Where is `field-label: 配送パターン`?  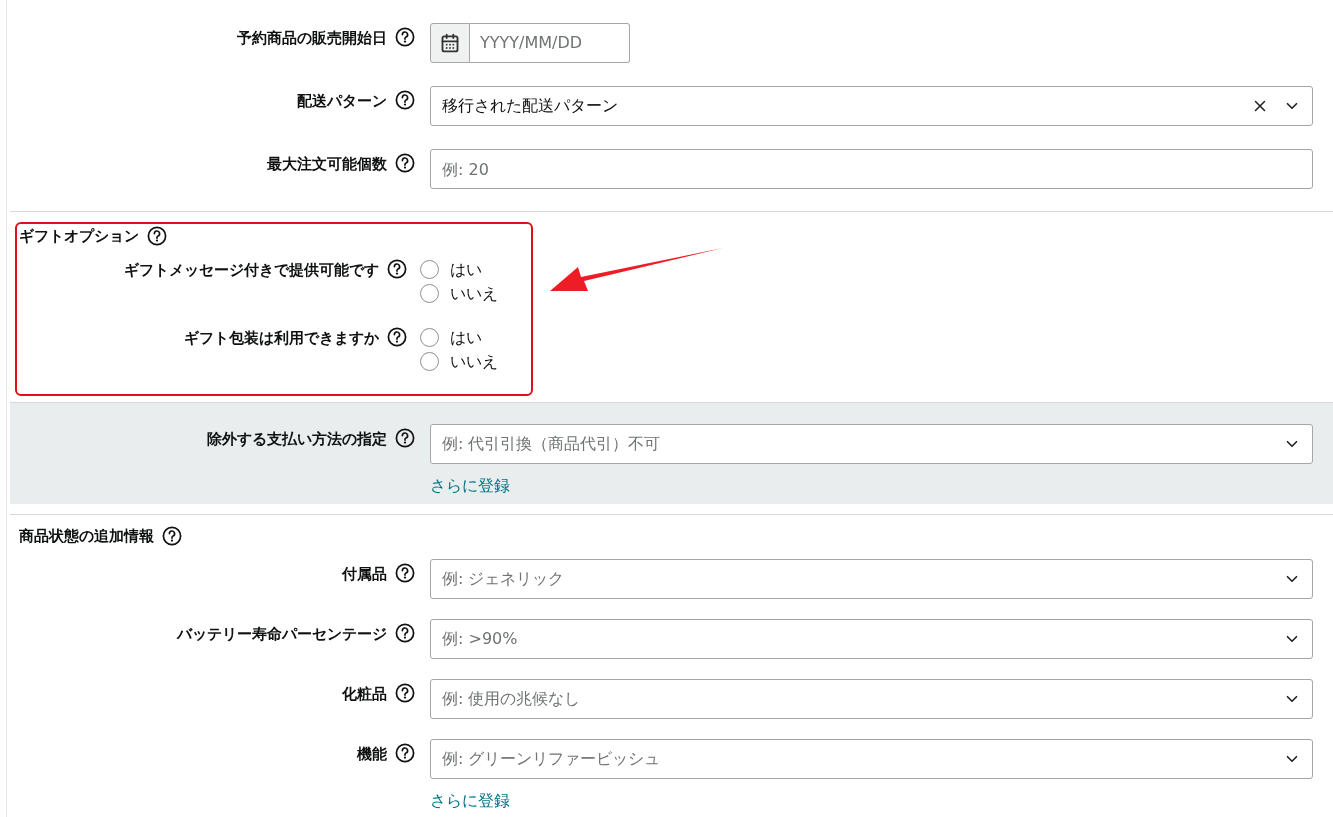
field-label: 配送パターン is located at coordinates (342, 101).